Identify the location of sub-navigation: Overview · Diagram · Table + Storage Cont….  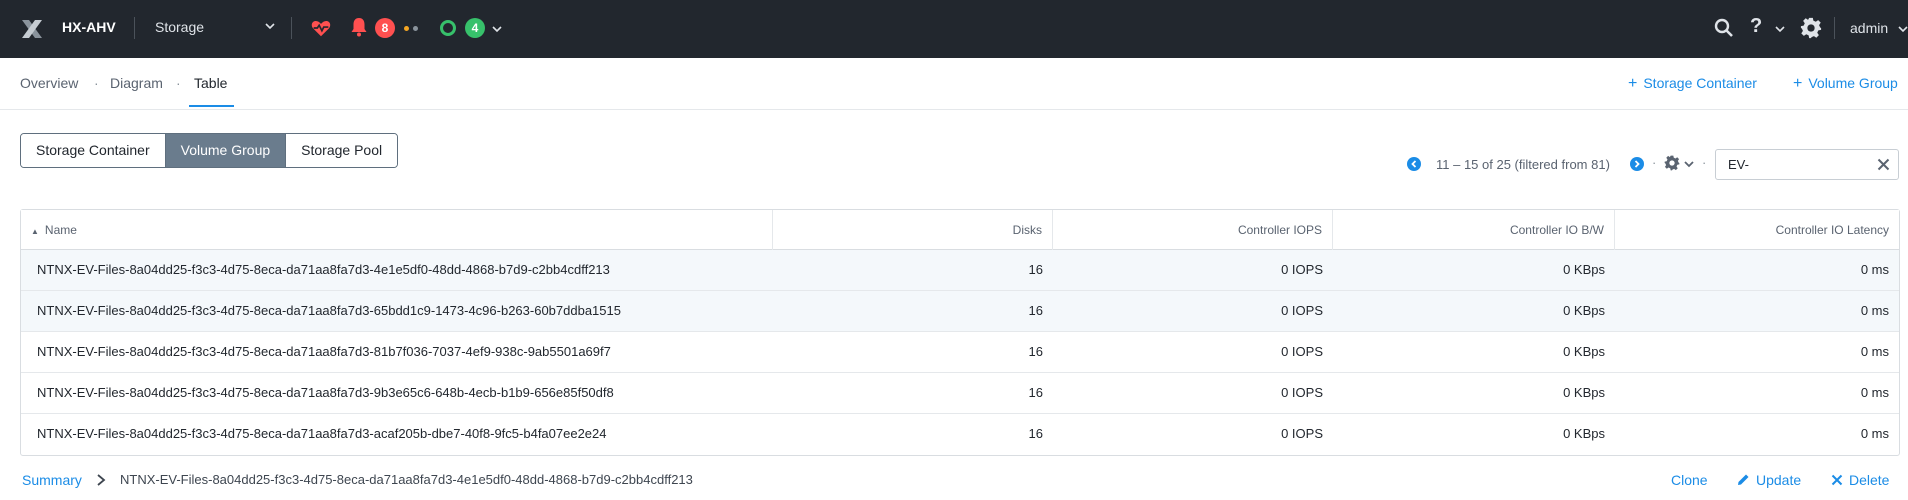
(954, 84).